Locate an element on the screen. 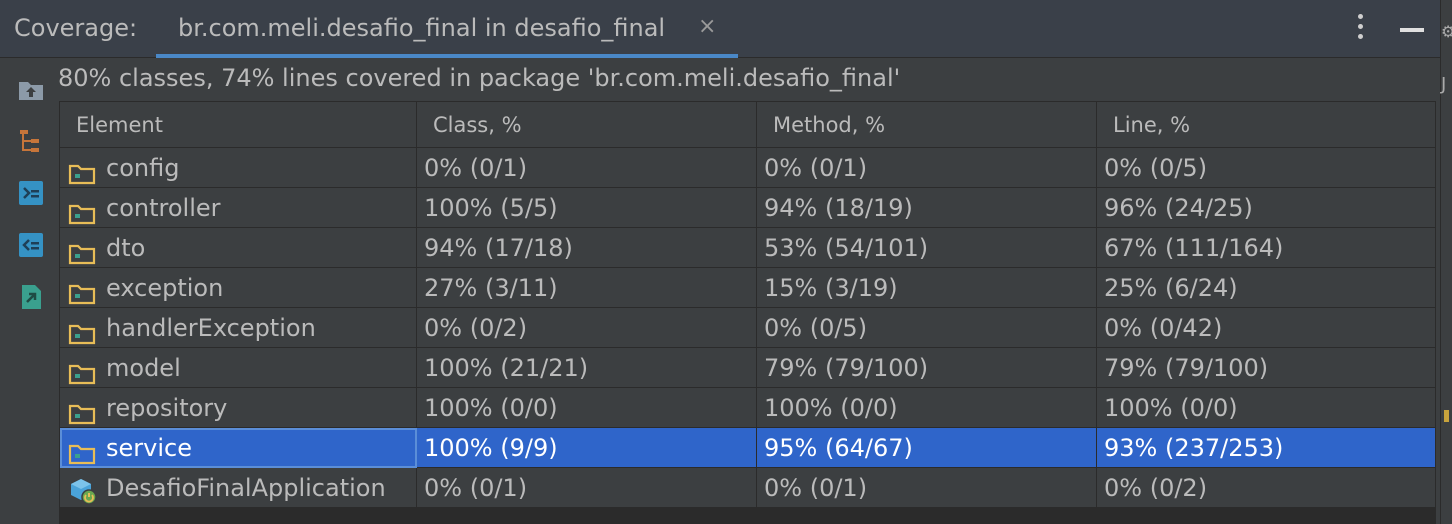  cell-element: service is located at coordinates (238, 448).